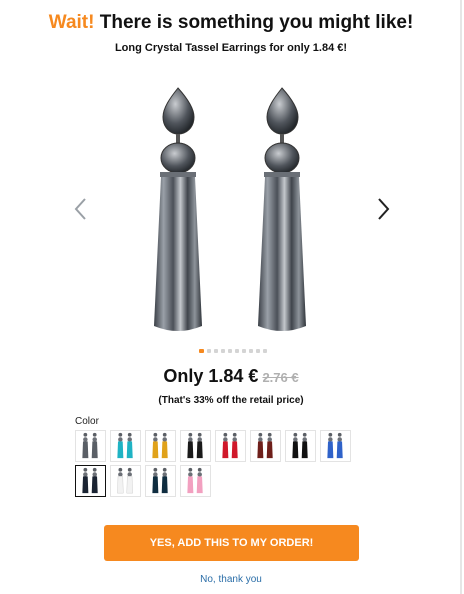  Describe the element at coordinates (282, 209) in the screenshot. I see `earring-right` at that location.